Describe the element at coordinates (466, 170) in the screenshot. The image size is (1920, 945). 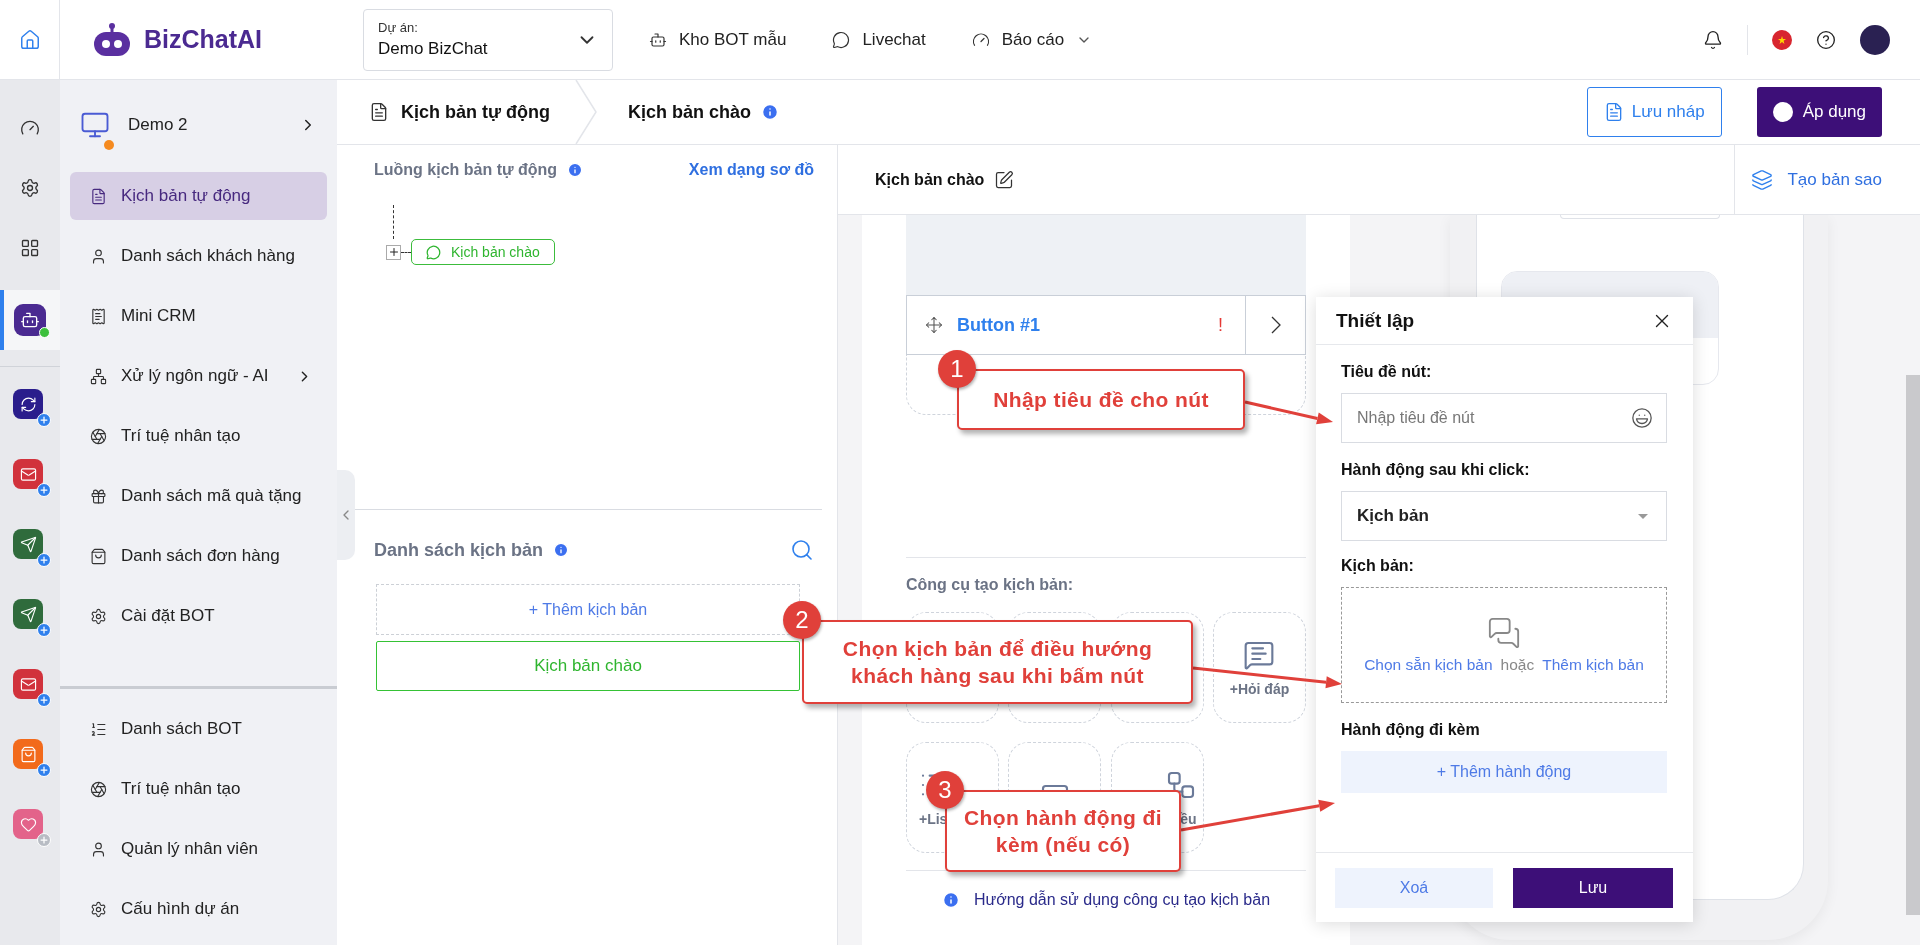
I see `section-title: Luồng kịch bản tự động` at that location.